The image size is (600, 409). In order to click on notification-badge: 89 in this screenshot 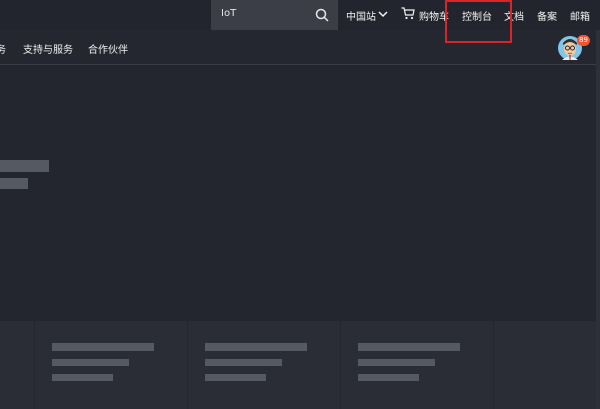, I will do `click(583, 40)`.